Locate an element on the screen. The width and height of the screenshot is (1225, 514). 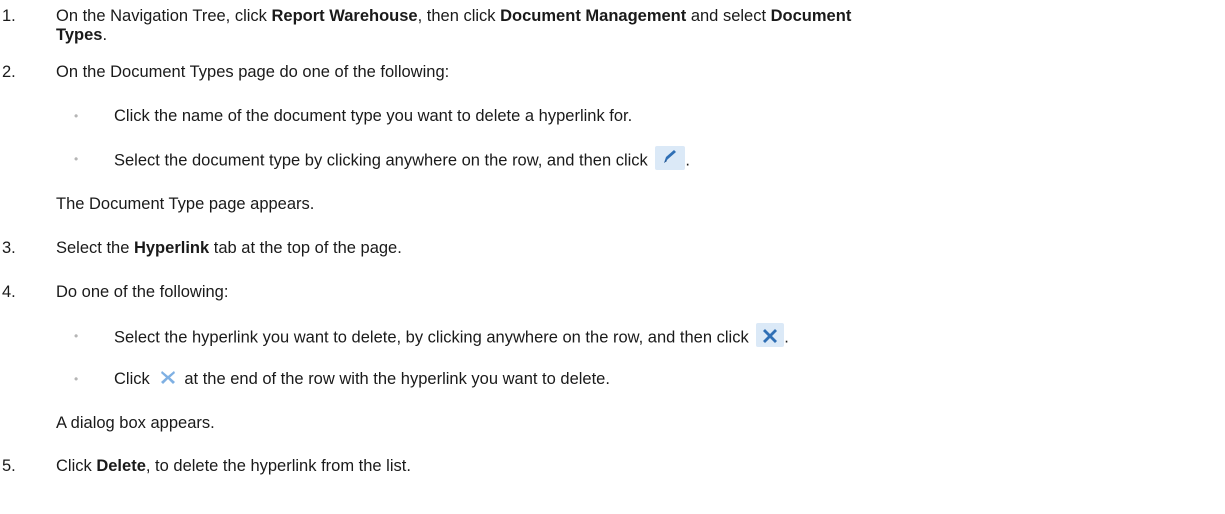
step-number: 1. is located at coordinates (9, 16).